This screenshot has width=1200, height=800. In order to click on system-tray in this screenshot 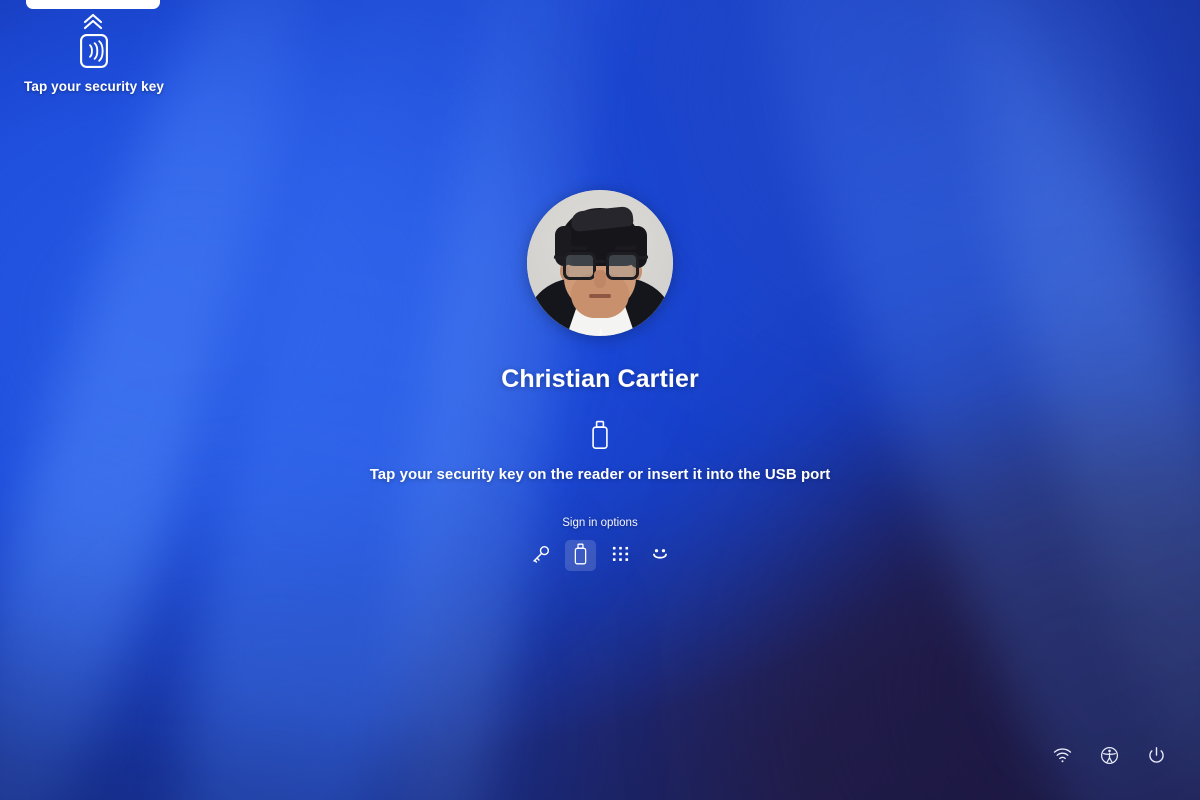, I will do `click(1109, 757)`.